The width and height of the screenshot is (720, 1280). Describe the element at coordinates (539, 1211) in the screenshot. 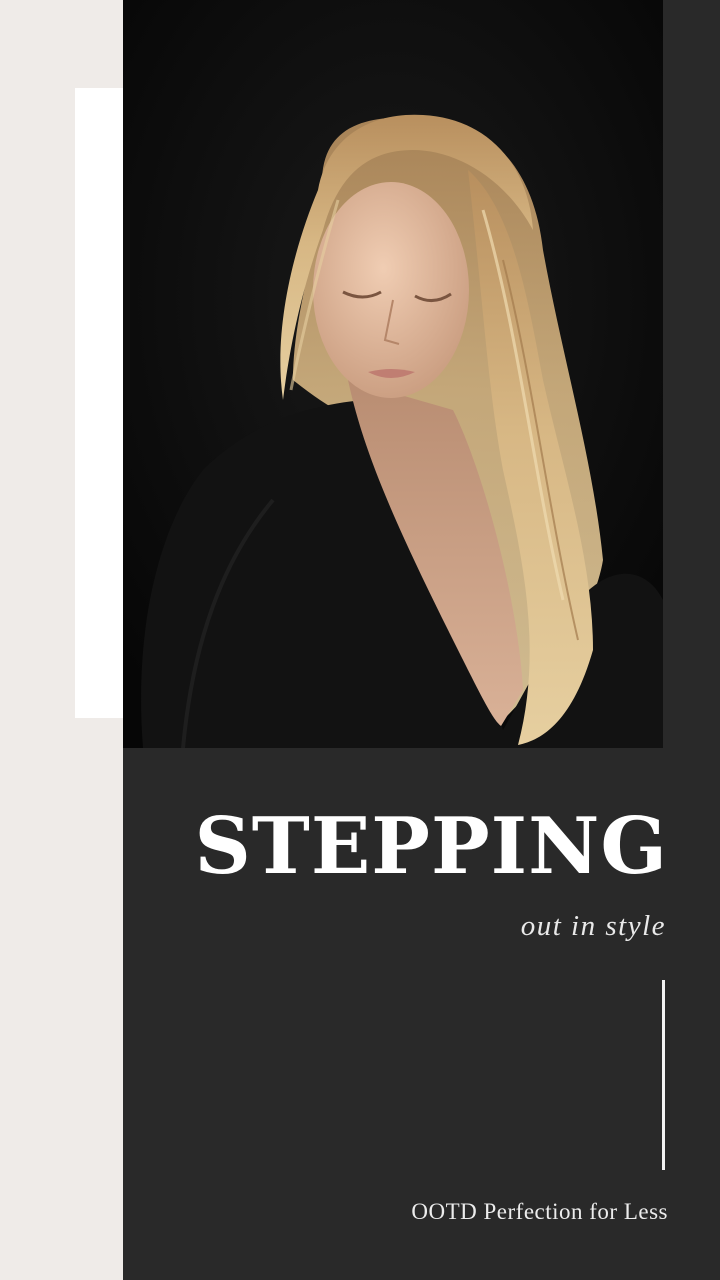

I see `tagline-text: OOTD Perfection for Less` at that location.